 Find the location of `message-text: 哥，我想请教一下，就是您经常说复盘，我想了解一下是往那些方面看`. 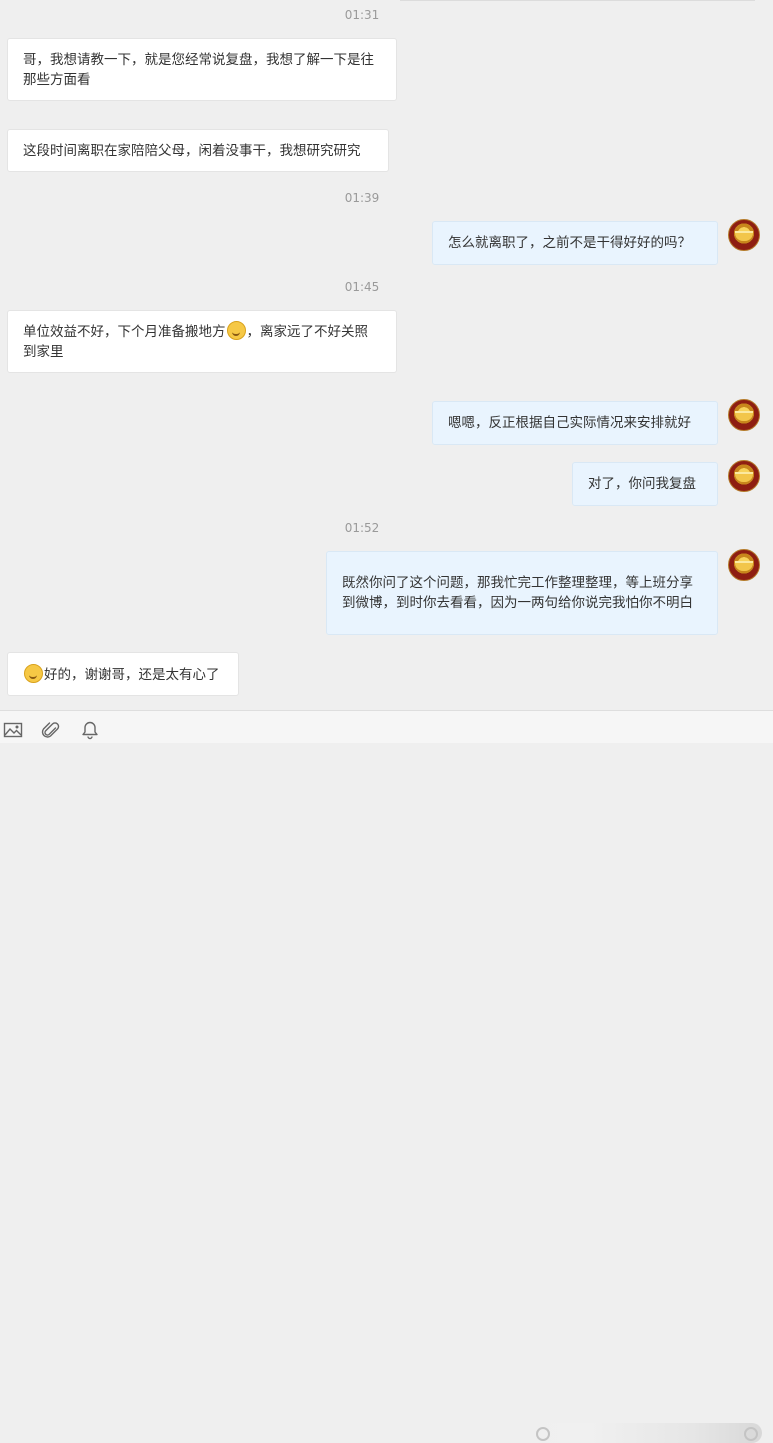

message-text: 哥，我想请教一下，就是您经常说复盘，我想了解一下是往那些方面看 is located at coordinates (198, 69).